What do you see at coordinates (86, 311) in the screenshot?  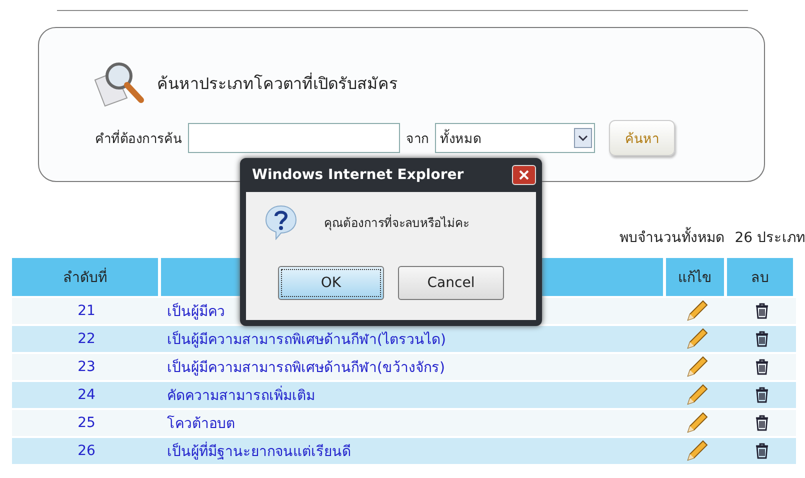 I see `number-cell: 21` at bounding box center [86, 311].